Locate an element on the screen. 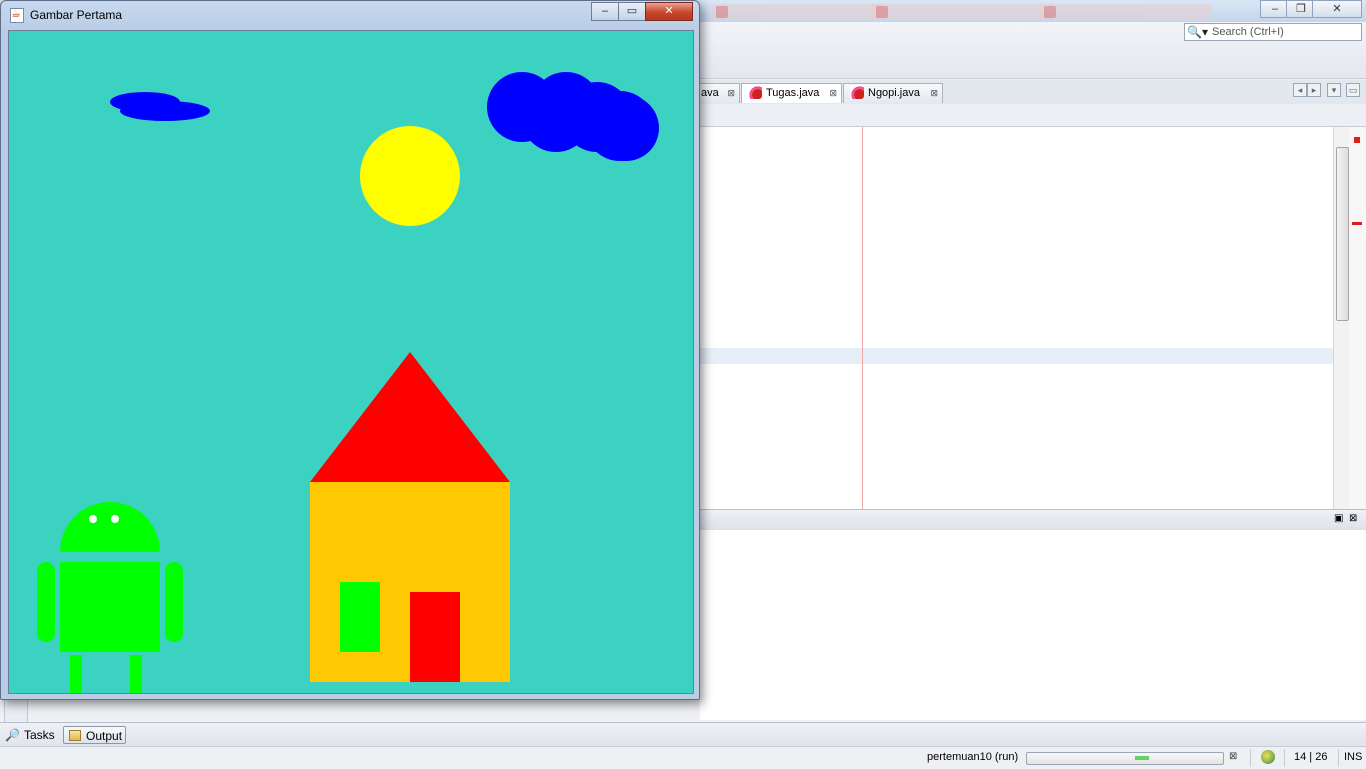 Image resolution: width=1366 pixels, height=769 pixels. editor-tab-ngopi: Ngopi.java ⊠ is located at coordinates (893, 93).